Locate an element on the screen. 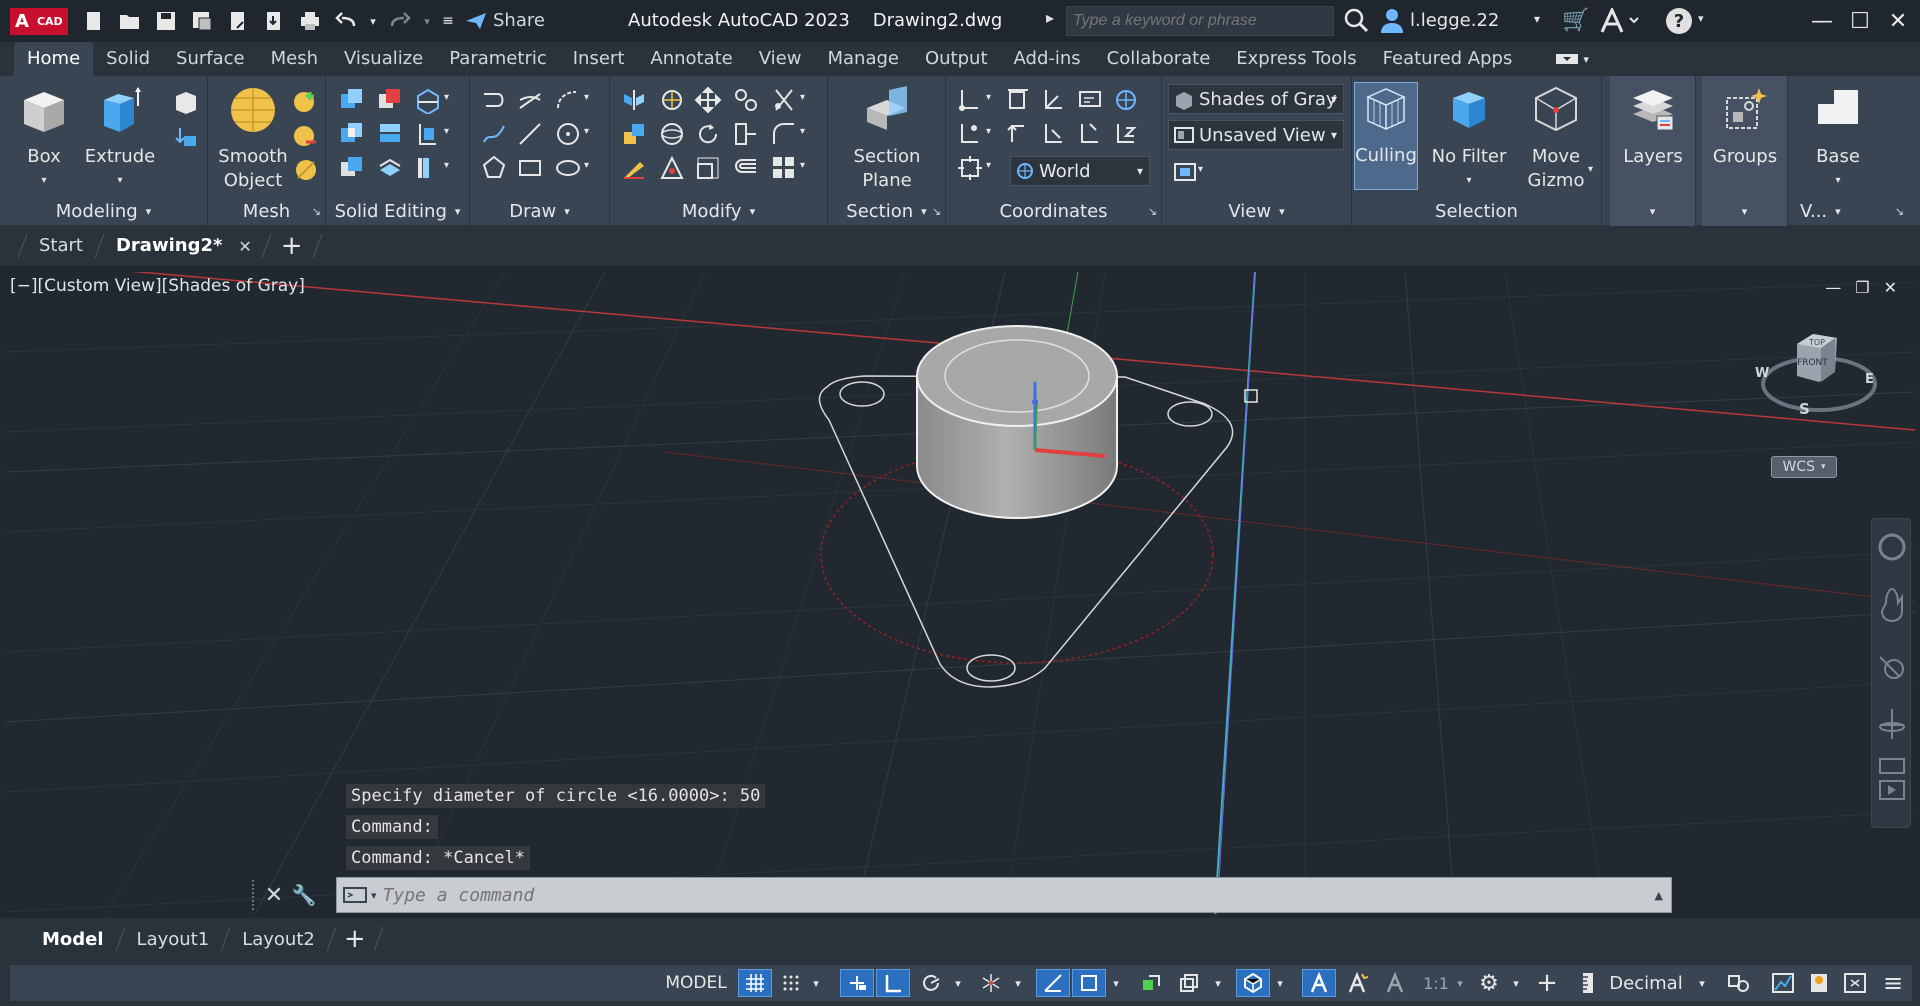 The height and width of the screenshot is (1006, 1920). ucs-x-icon is located at coordinates (1054, 134).